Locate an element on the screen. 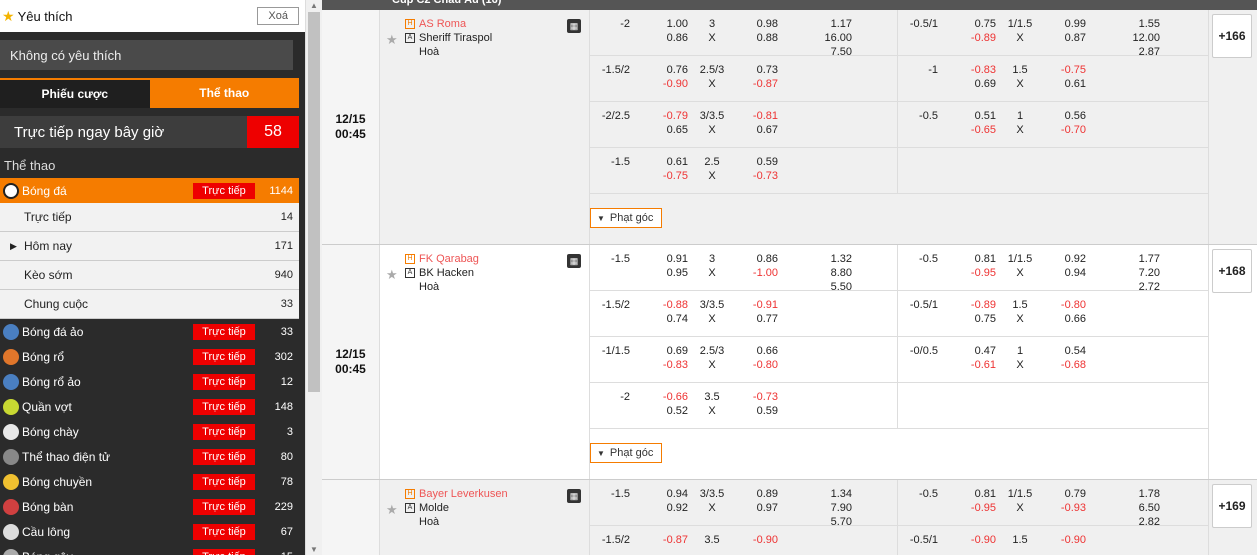 Image resolution: width=1257 pixels, height=555 pixels. home-team: H Bayer Leverkusen is located at coordinates (456, 494).